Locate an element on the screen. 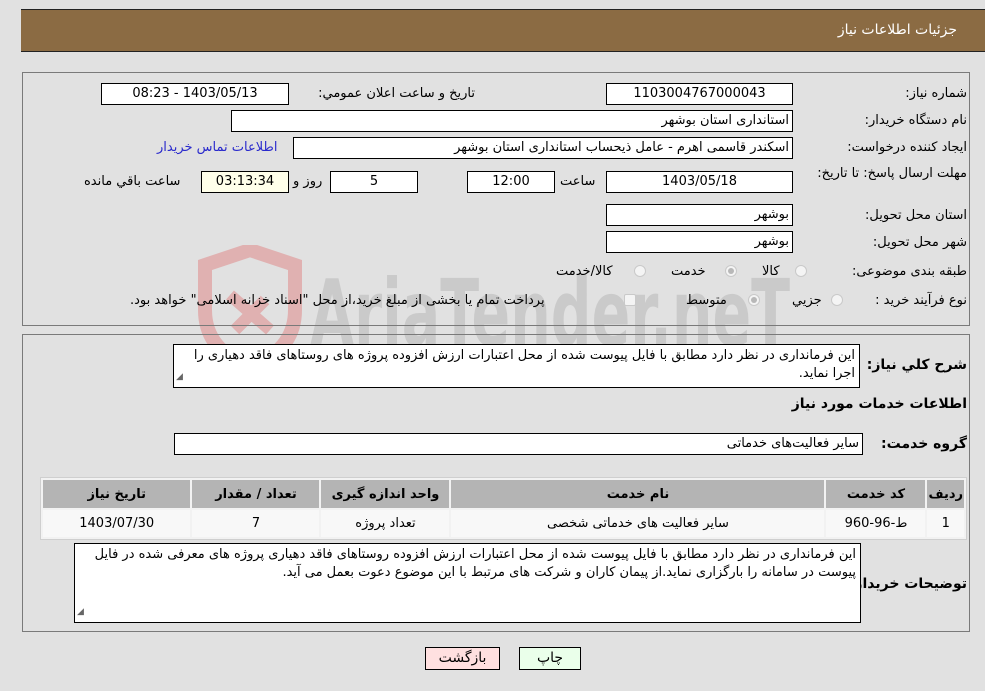  remaining-time-label: ساعت باقي مانده is located at coordinates (132, 181).